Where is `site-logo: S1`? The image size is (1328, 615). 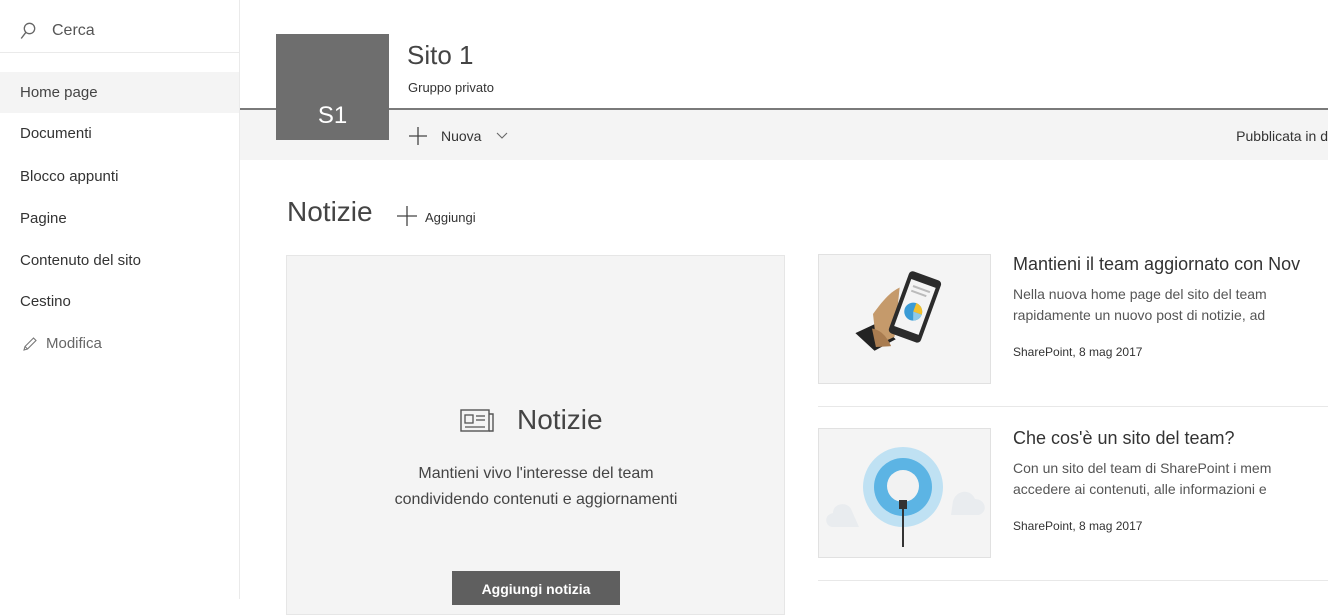
site-logo: S1 is located at coordinates (332, 87).